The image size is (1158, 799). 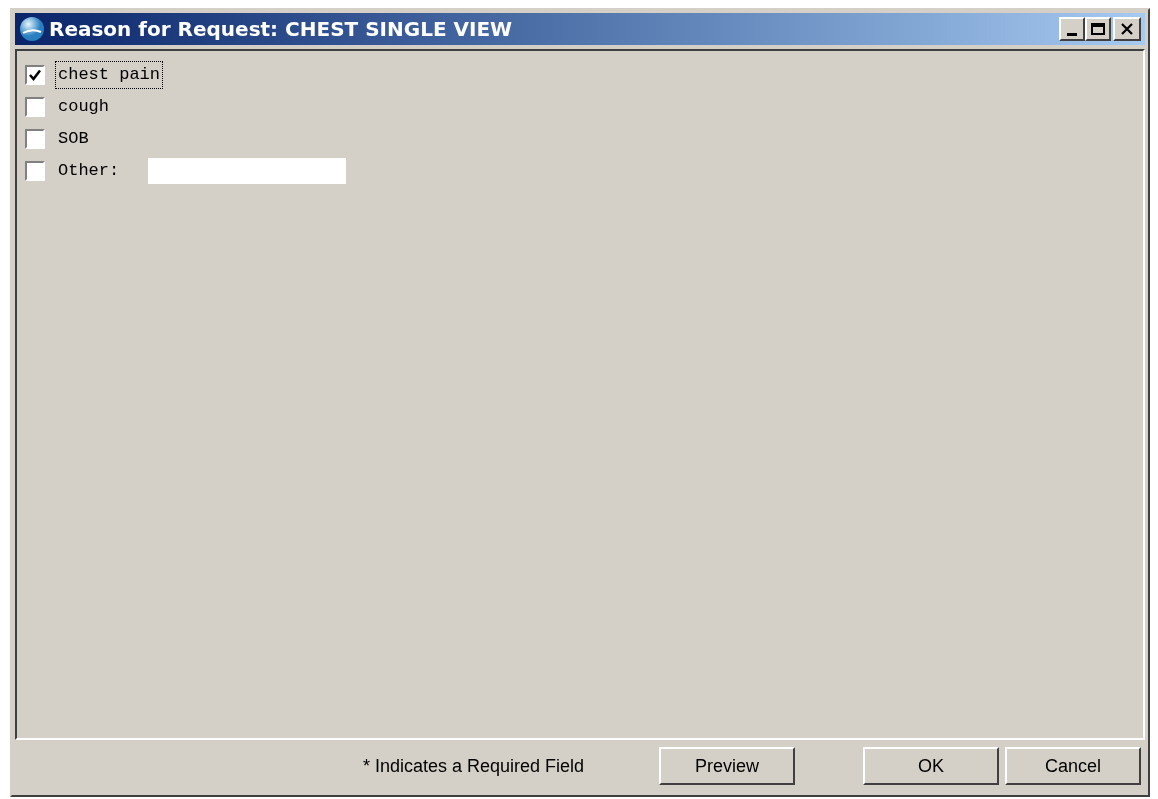 I want to click on ok-button: OK, so click(x=931, y=766).